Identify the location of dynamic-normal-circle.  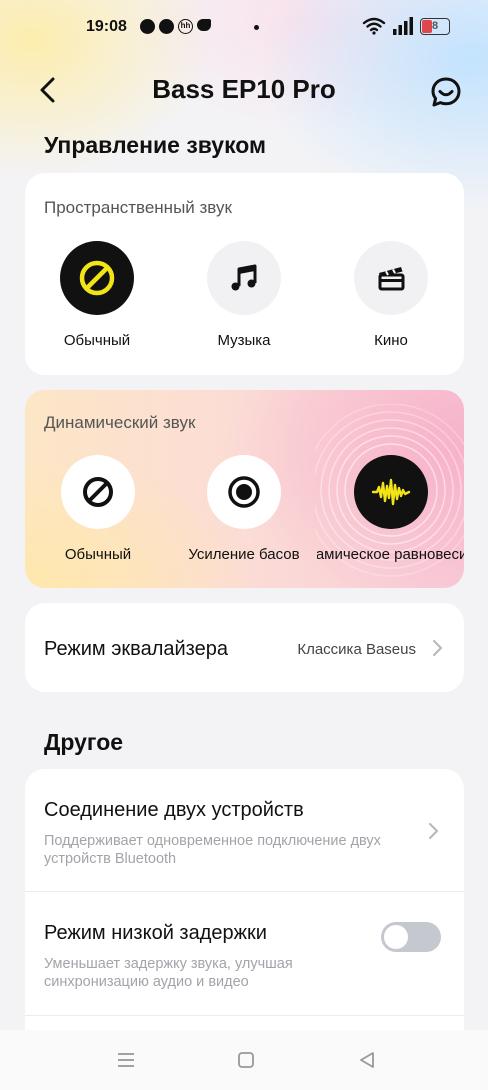
(98, 492).